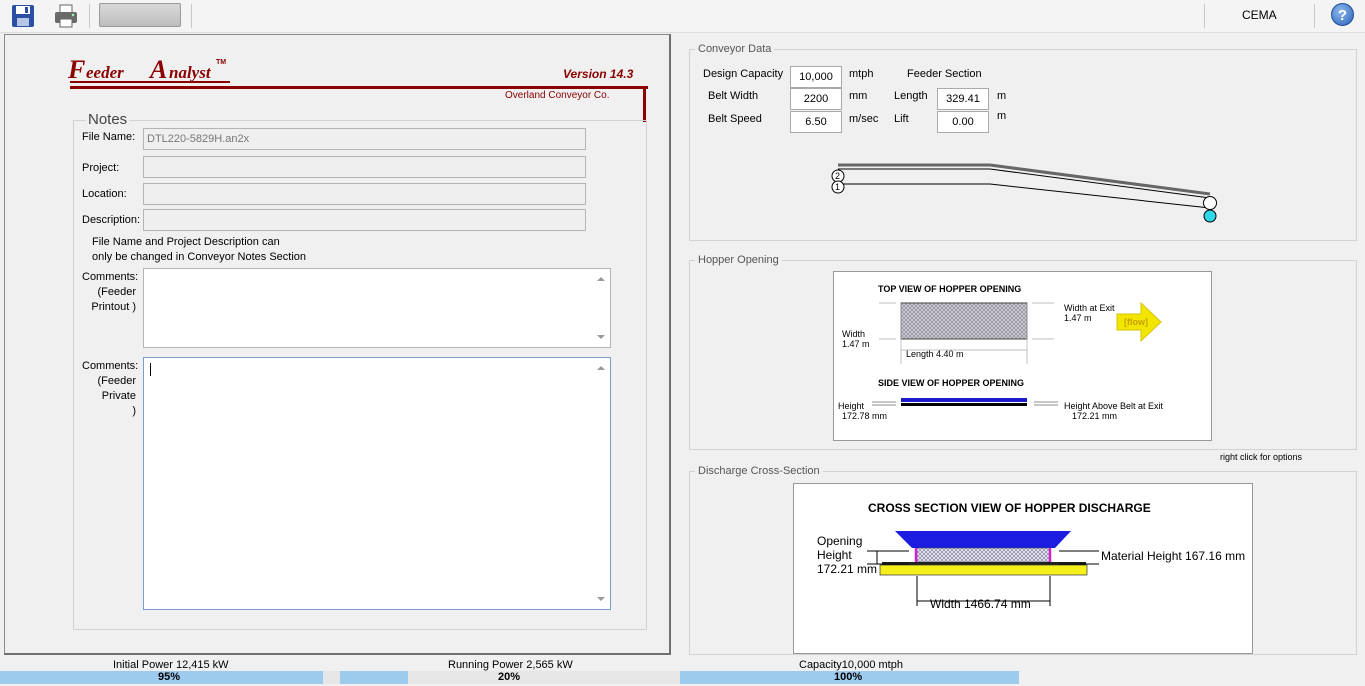 The image size is (1365, 686). I want to click on running-power-bar-fill, so click(374, 677).